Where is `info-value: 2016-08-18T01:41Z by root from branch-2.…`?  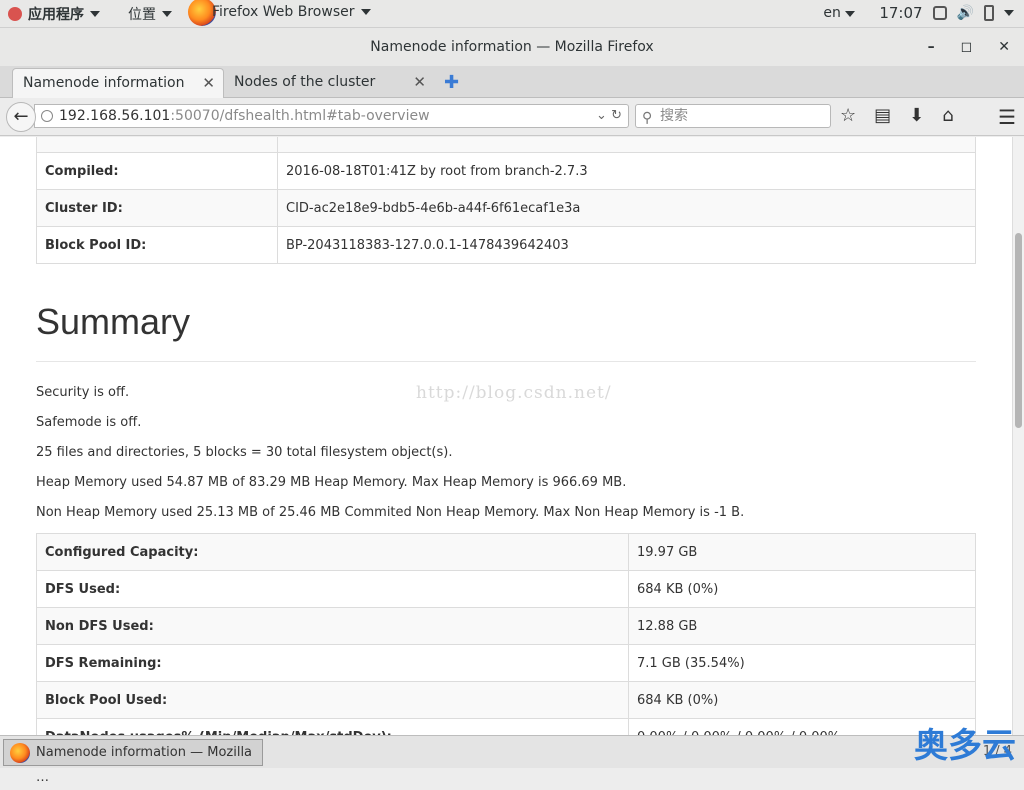 info-value: 2016-08-18T01:41Z by root from branch-2.… is located at coordinates (626, 171).